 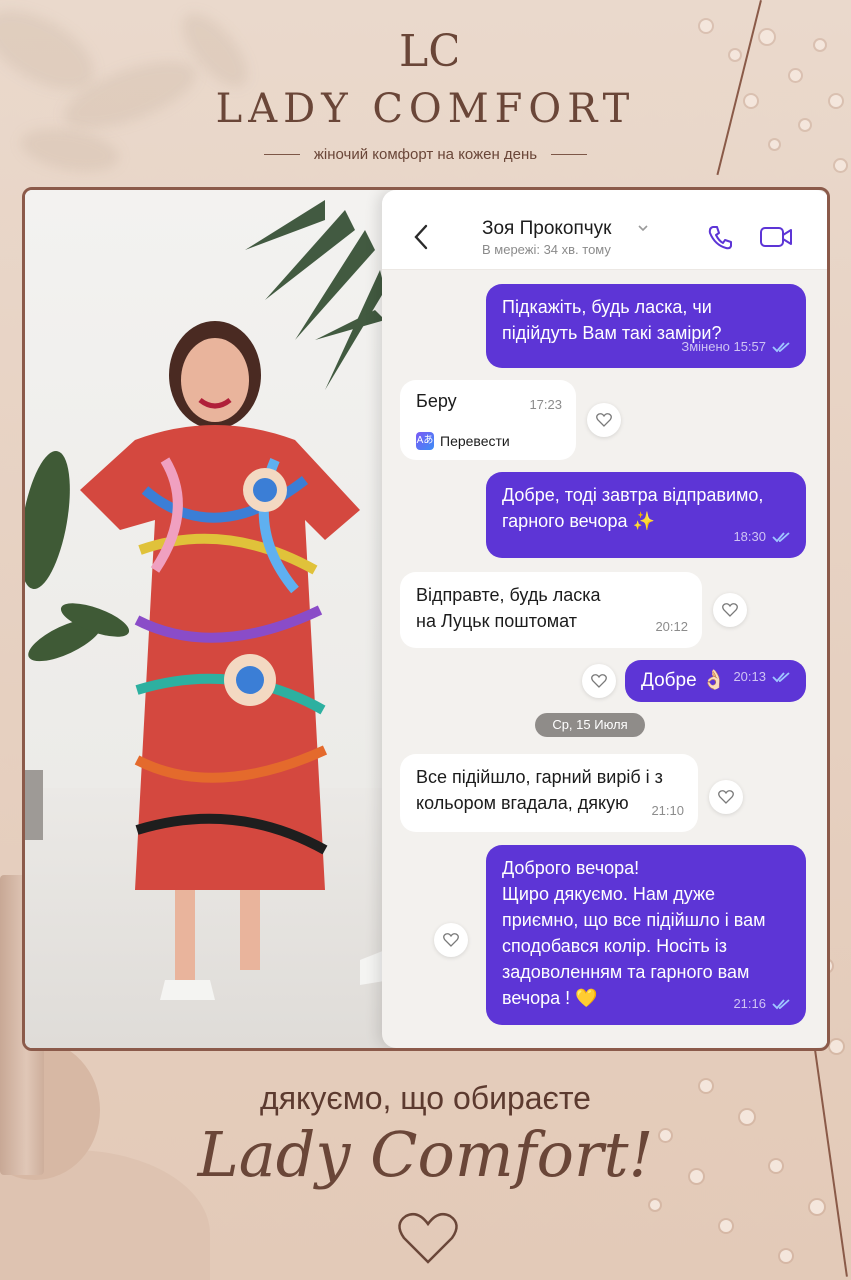 I want to click on phone-icon, so click(x=720, y=237).